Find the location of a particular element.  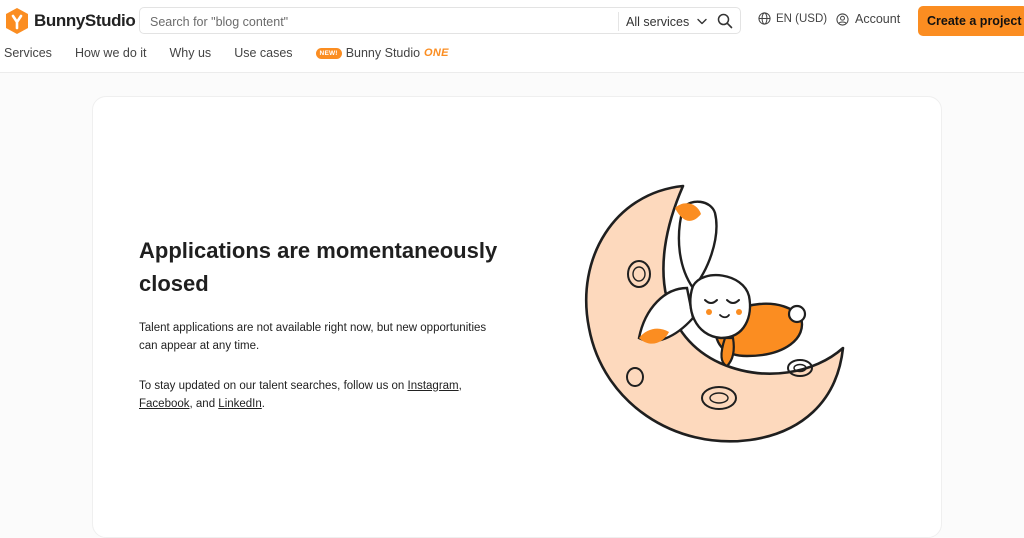

logo-text: BunnyStudio is located at coordinates (85, 20).